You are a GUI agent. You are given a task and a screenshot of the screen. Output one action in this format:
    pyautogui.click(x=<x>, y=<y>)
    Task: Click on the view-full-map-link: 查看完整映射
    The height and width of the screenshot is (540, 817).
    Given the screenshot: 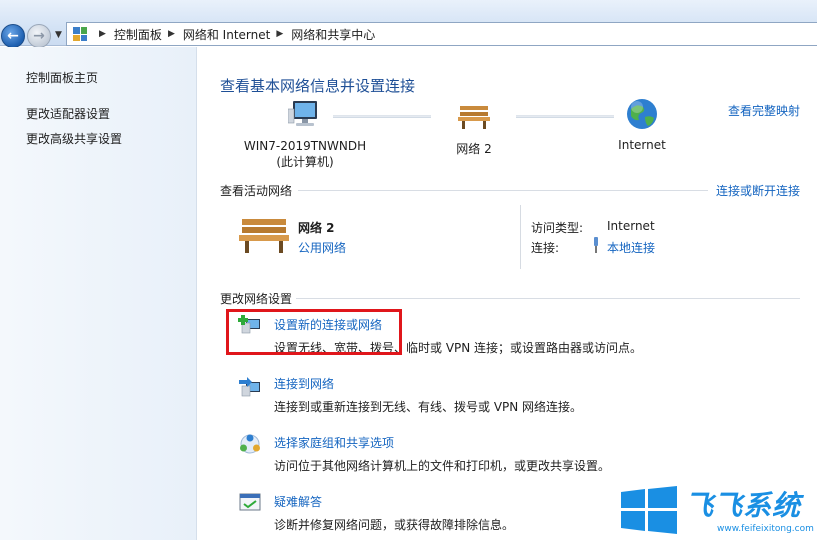 What is the action you would take?
    pyautogui.click(x=764, y=110)
    